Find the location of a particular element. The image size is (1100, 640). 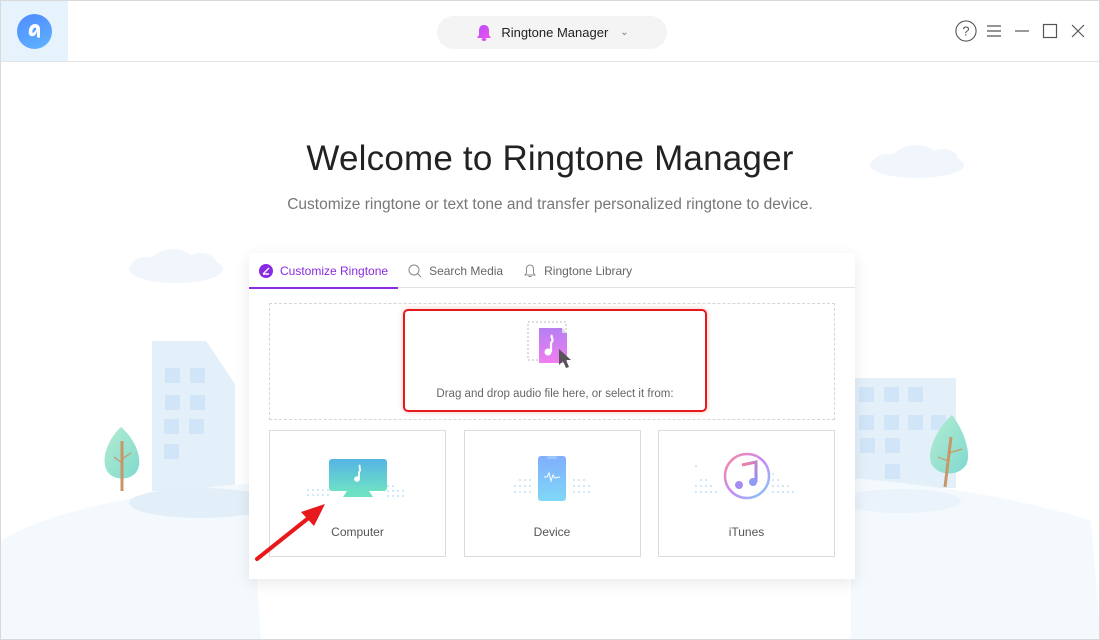

source-itunes: iTunes is located at coordinates (746, 493).